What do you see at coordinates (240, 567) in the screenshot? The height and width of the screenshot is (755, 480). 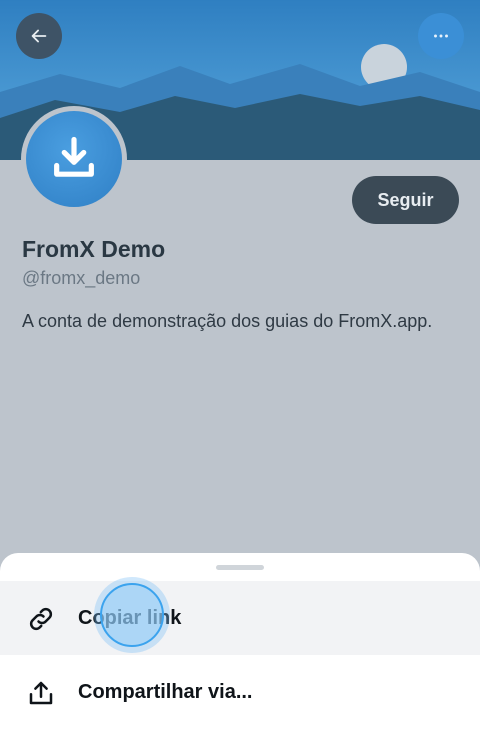 I see `sheet-drag-handle` at bounding box center [240, 567].